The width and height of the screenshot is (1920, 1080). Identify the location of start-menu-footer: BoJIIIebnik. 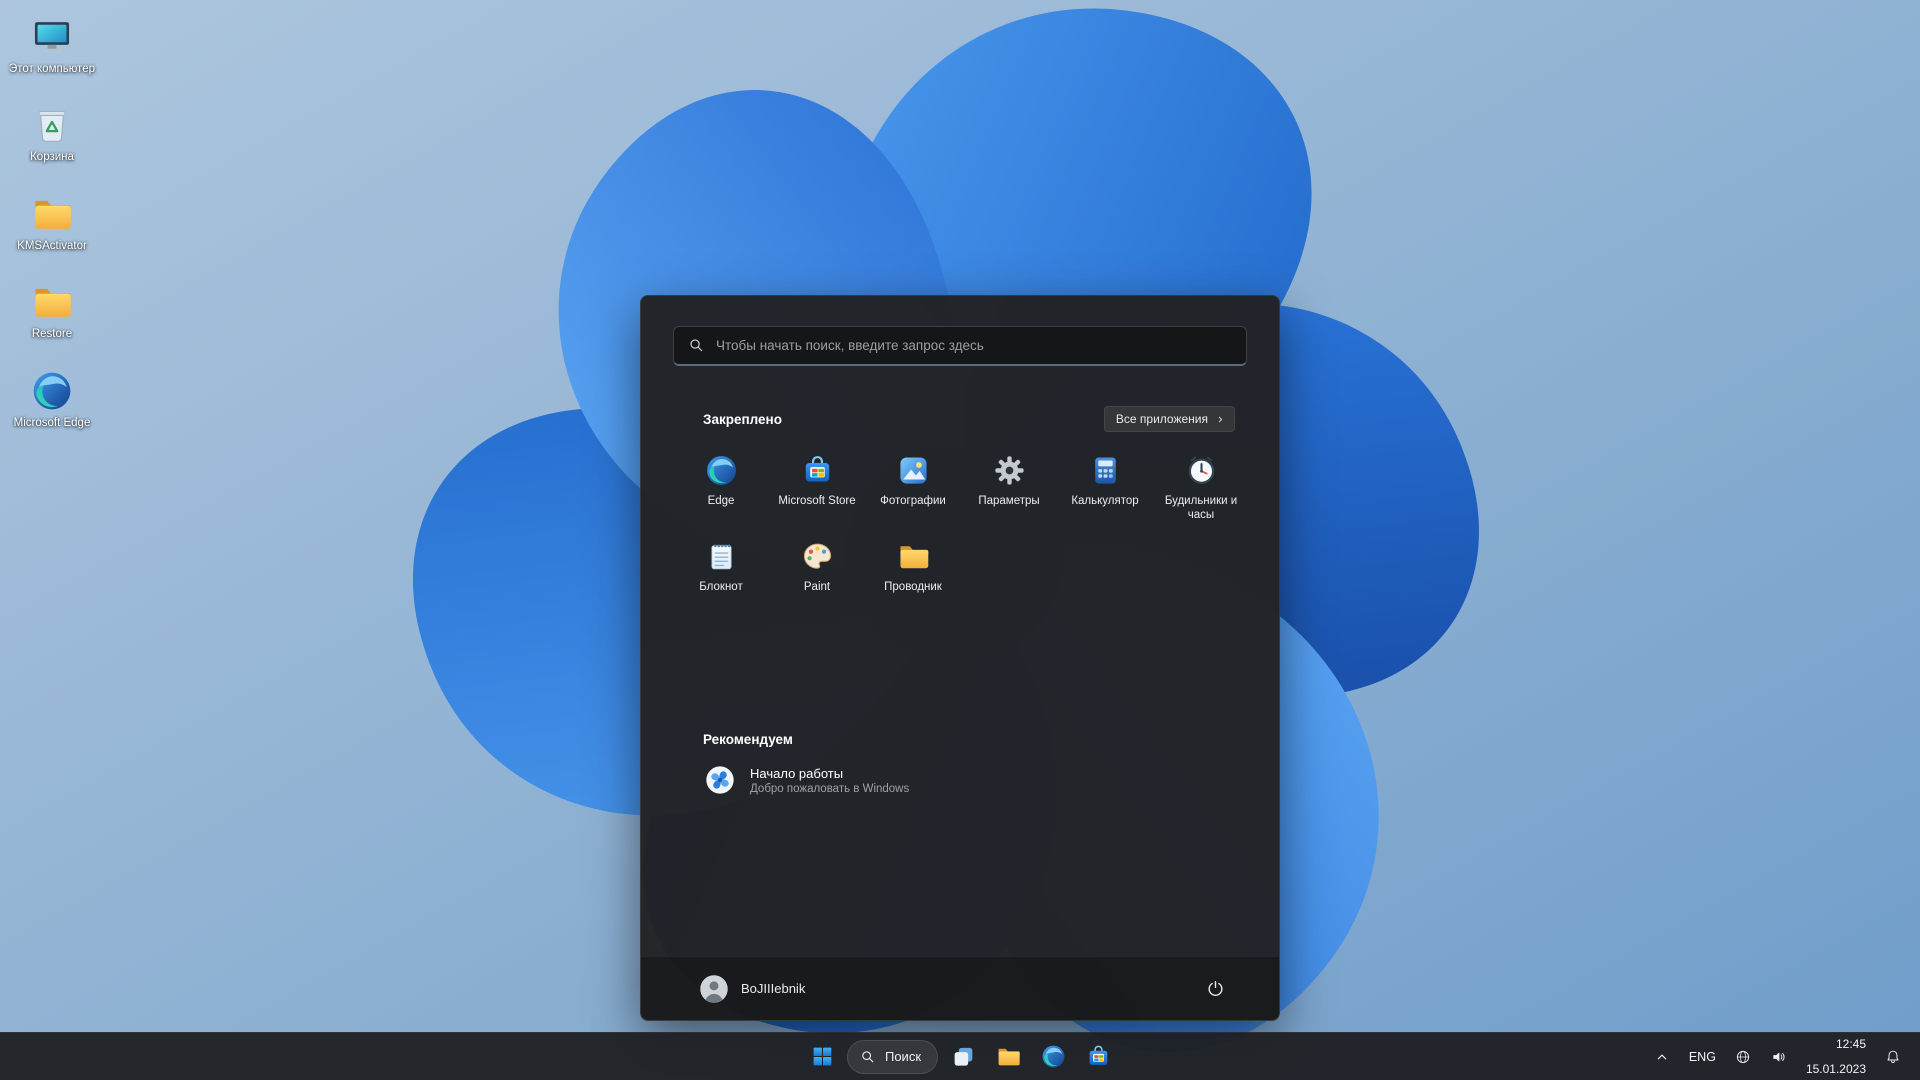
(960, 988).